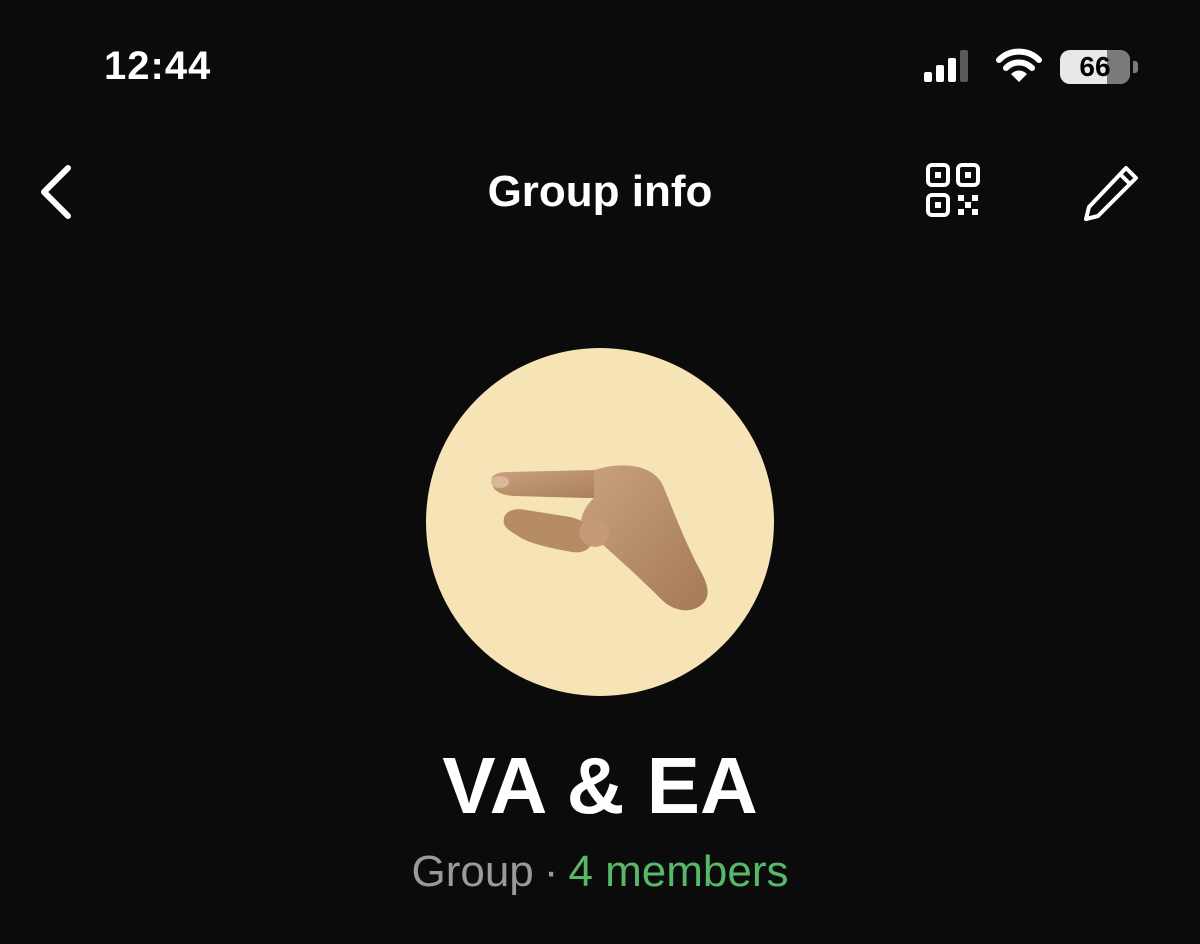 This screenshot has height=944, width=1200. I want to click on battery-level: 66, so click(1095, 66).